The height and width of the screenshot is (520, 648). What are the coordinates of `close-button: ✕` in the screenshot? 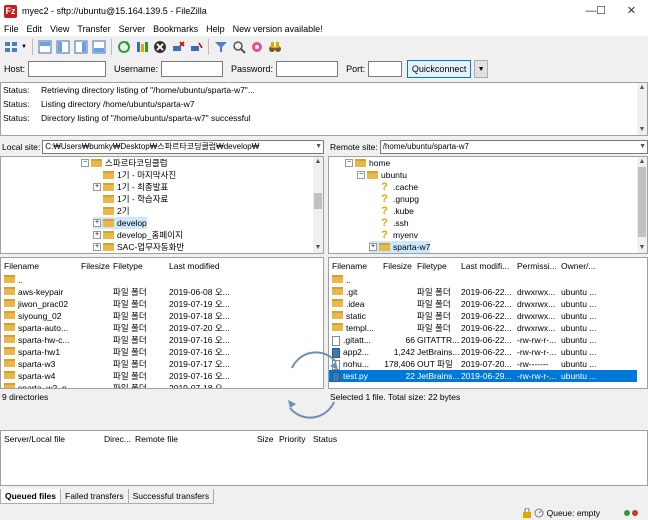 It's located at (631, 11).